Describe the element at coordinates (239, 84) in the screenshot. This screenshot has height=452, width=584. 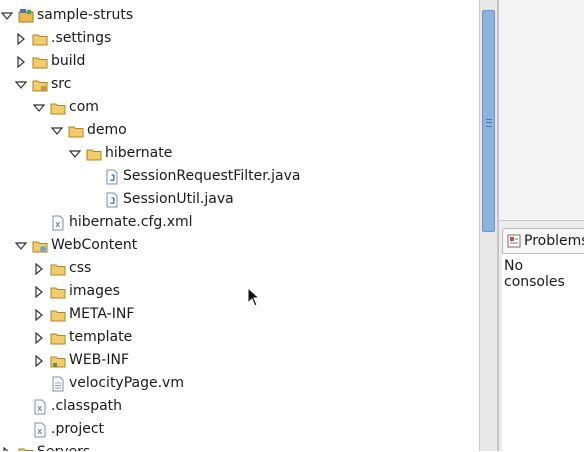
I see `tree-item-src: src` at that location.